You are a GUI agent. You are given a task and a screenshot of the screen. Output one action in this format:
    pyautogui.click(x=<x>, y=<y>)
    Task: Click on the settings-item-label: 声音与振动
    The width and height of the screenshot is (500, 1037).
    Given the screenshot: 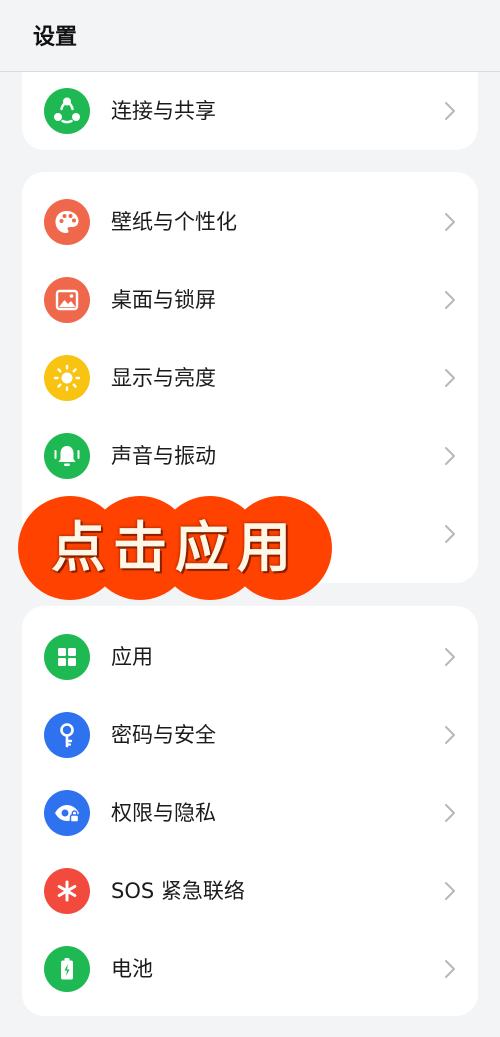 What is the action you would take?
    pyautogui.click(x=163, y=456)
    